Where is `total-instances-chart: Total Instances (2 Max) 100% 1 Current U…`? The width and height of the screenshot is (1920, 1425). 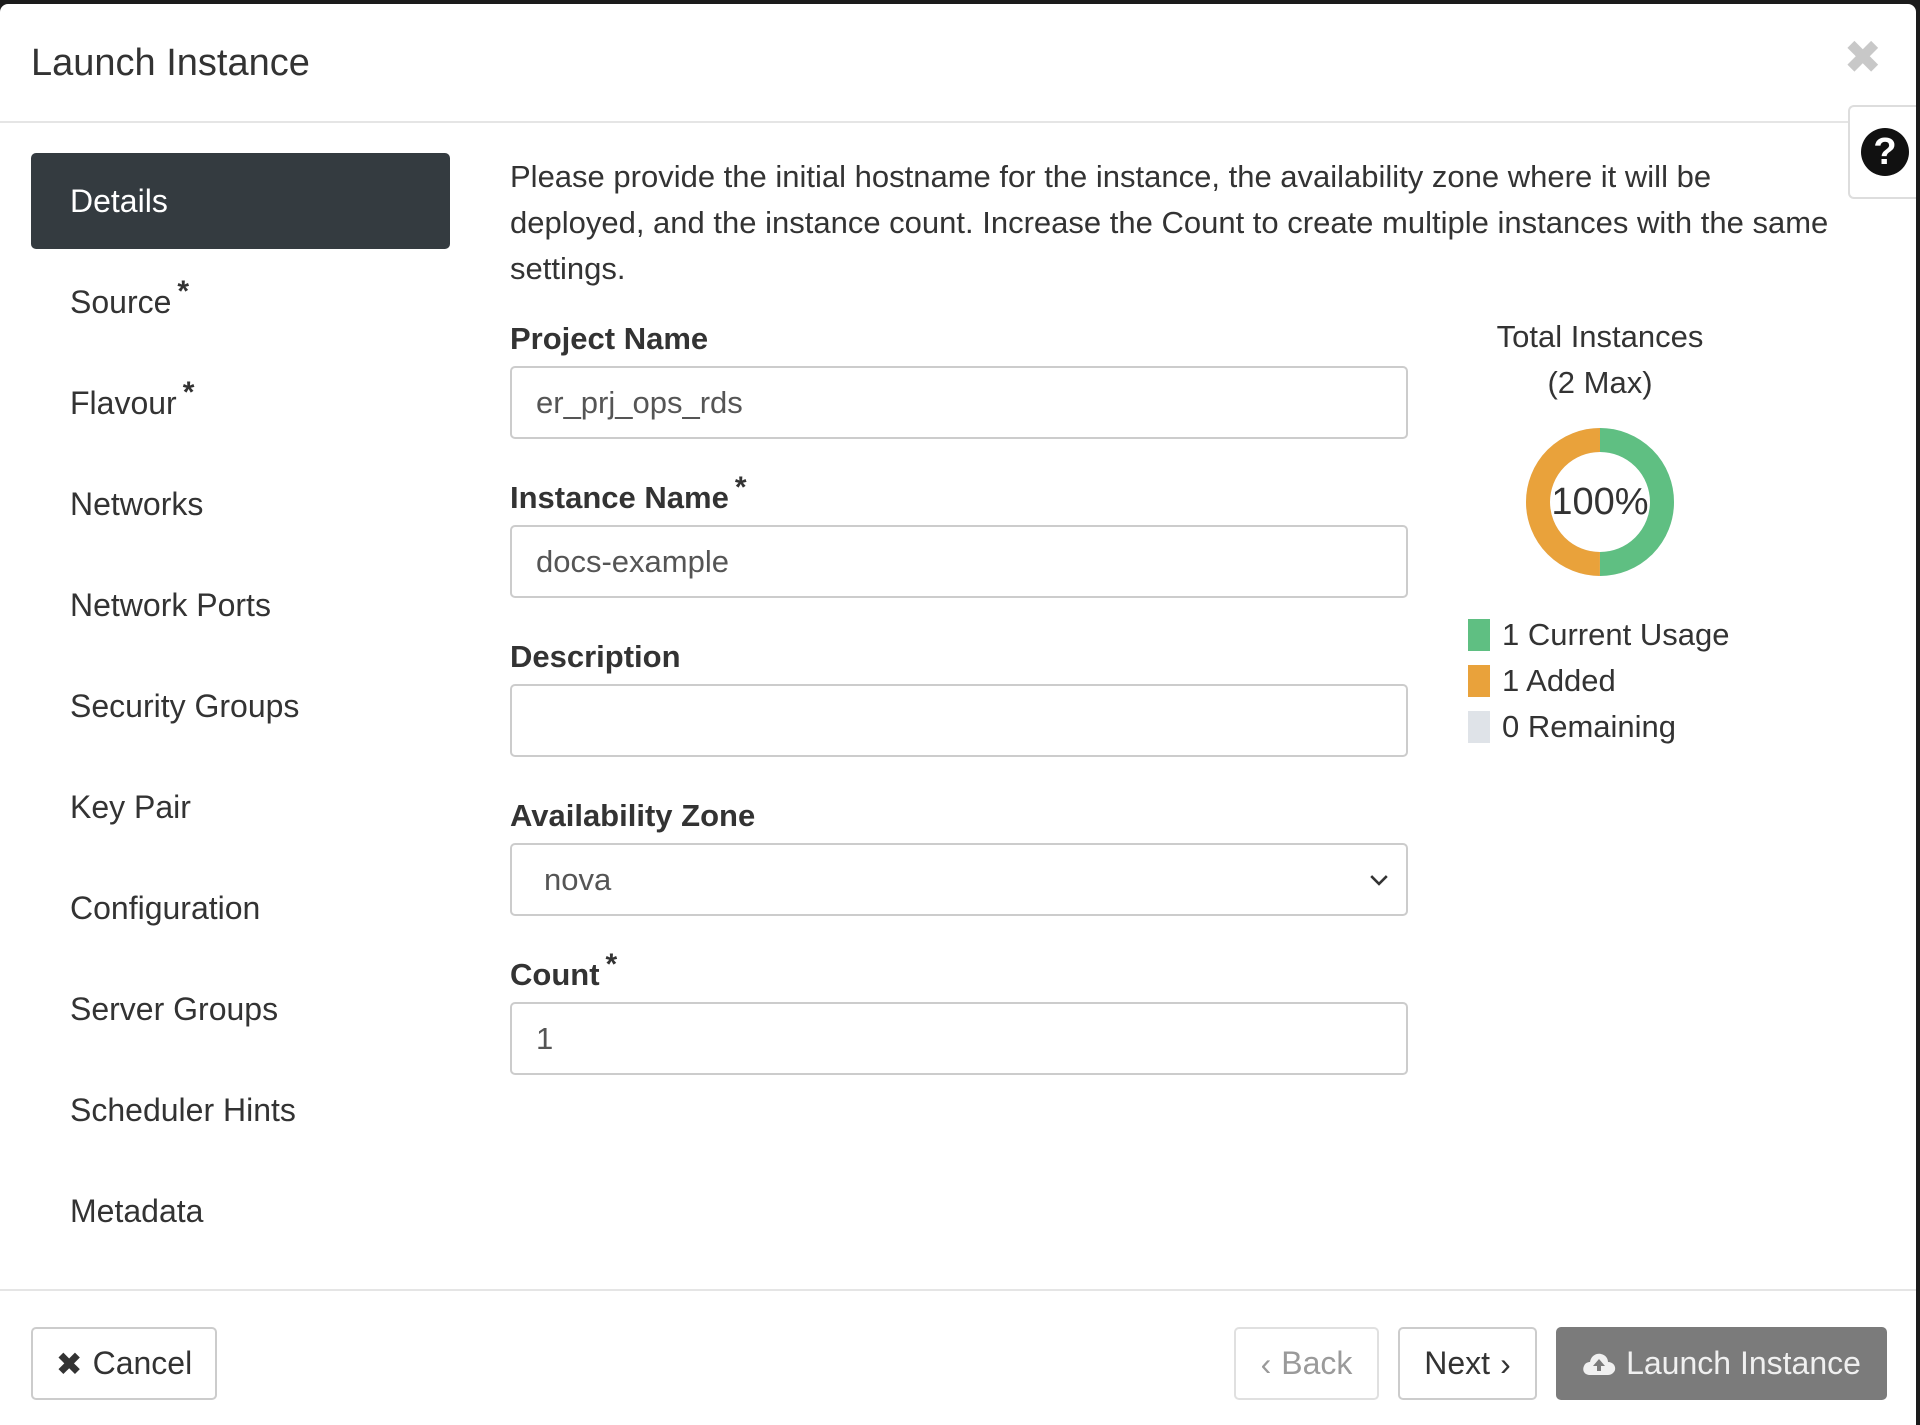
total-instances-chart: Total Instances (2 Max) 100% 1 Current U… is located at coordinates (1600, 532).